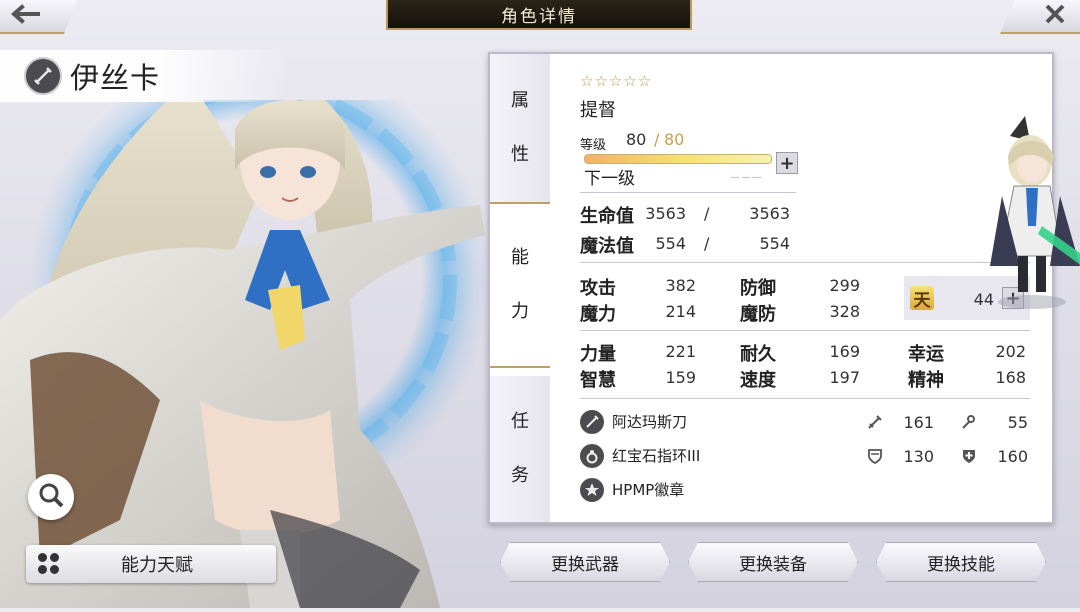 The image size is (1080, 612). I want to click on xp-progress-bar, so click(678, 159).